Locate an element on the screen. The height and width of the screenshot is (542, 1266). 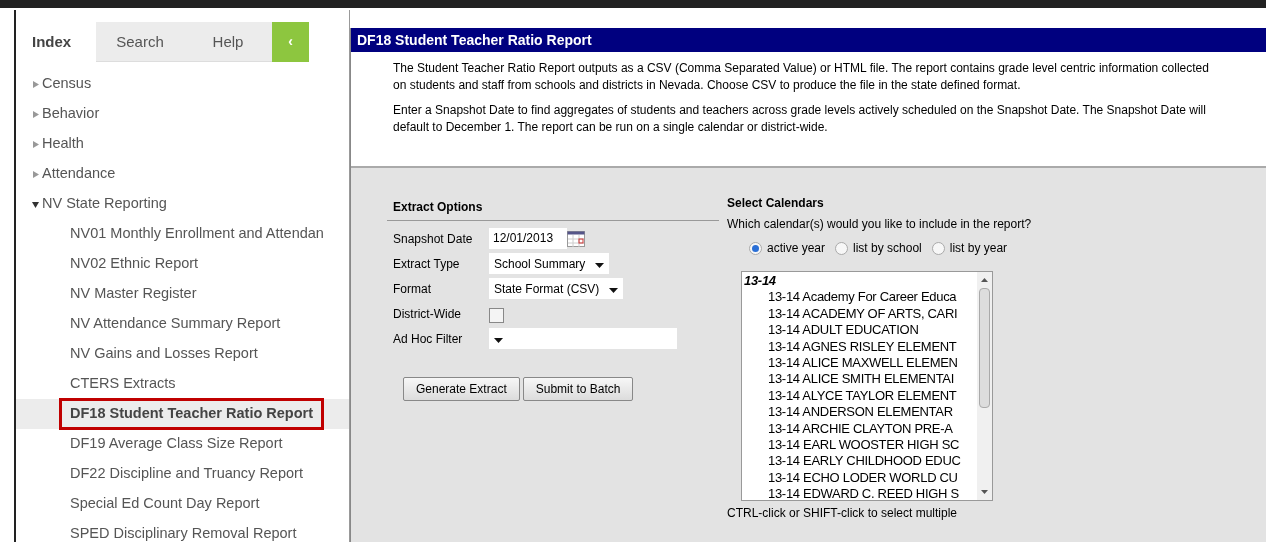
sidebar-item: Behavior is located at coordinates (71, 114).